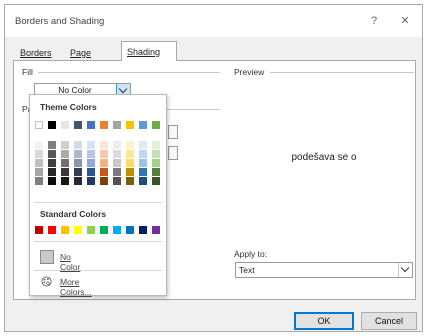 The width and height of the screenshot is (425, 336). I want to click on preview-text: podešava se o, so click(324, 157).